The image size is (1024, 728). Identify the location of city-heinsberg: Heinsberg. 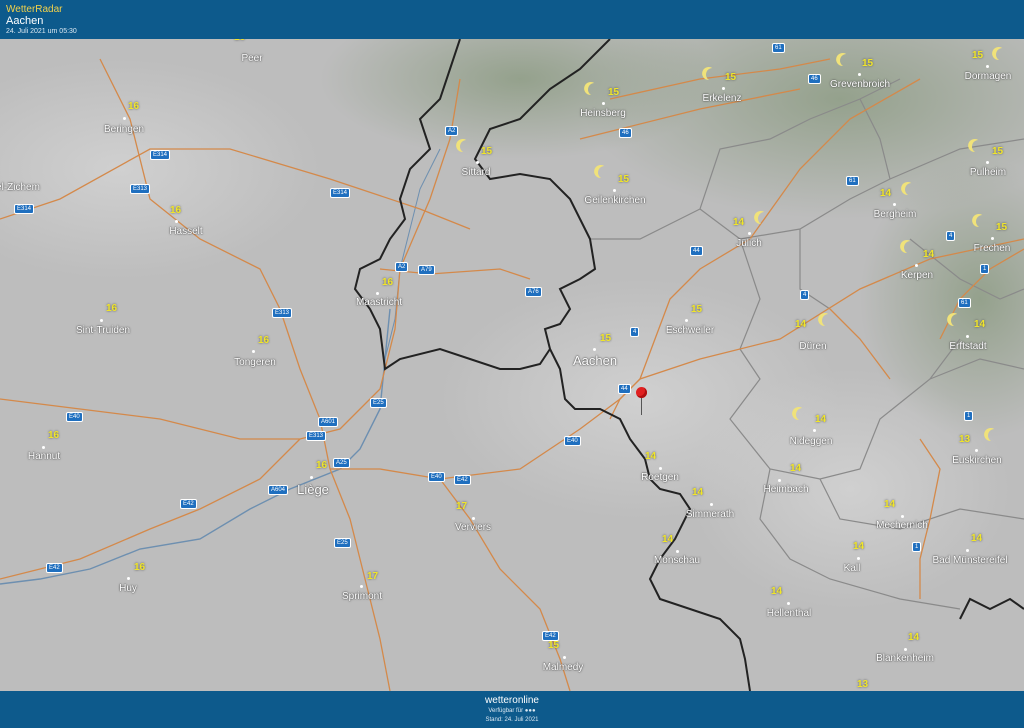
(603, 113).